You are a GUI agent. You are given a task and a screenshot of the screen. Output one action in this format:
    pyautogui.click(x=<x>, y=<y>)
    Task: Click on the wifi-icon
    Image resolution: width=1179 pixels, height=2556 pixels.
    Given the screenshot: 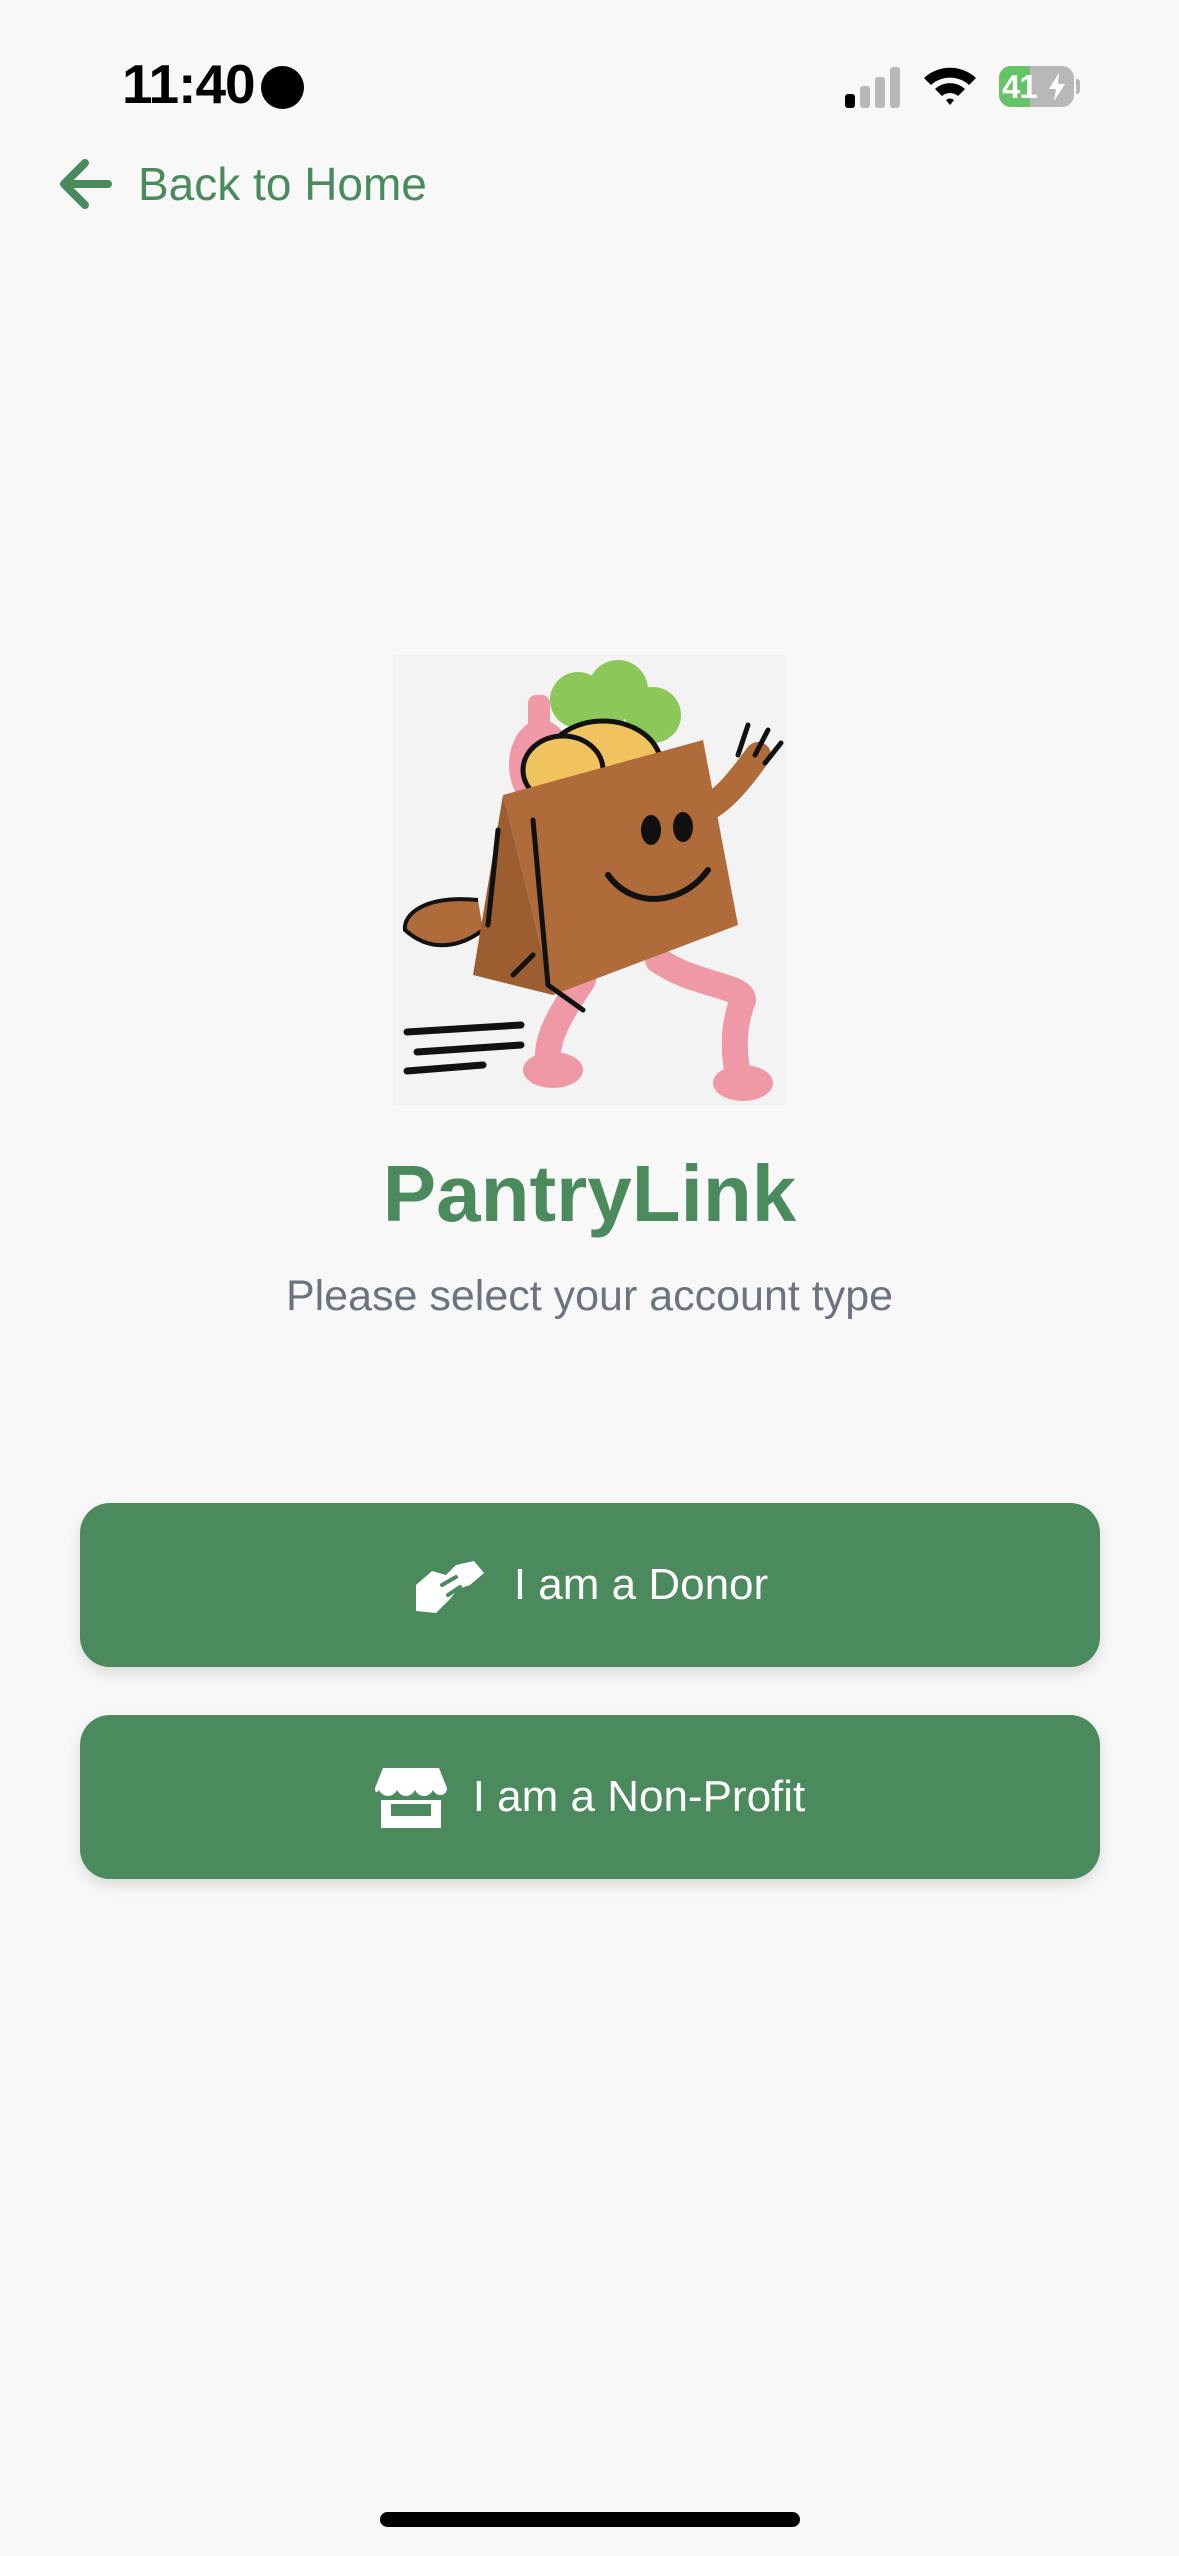 What is the action you would take?
    pyautogui.click(x=950, y=86)
    